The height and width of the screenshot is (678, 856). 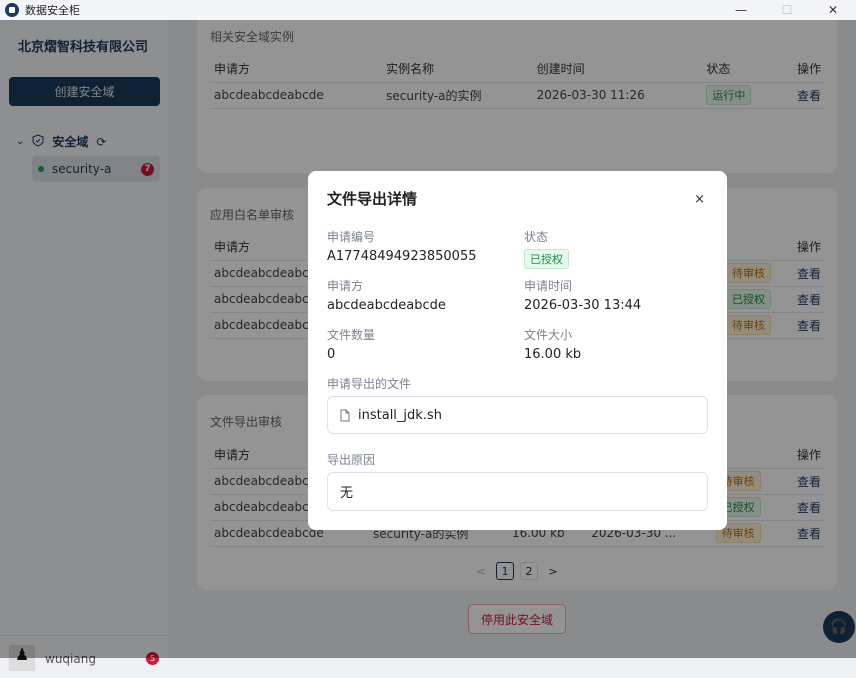 What do you see at coordinates (553, 354) in the screenshot?
I see `field-value: 16.00 kb` at bounding box center [553, 354].